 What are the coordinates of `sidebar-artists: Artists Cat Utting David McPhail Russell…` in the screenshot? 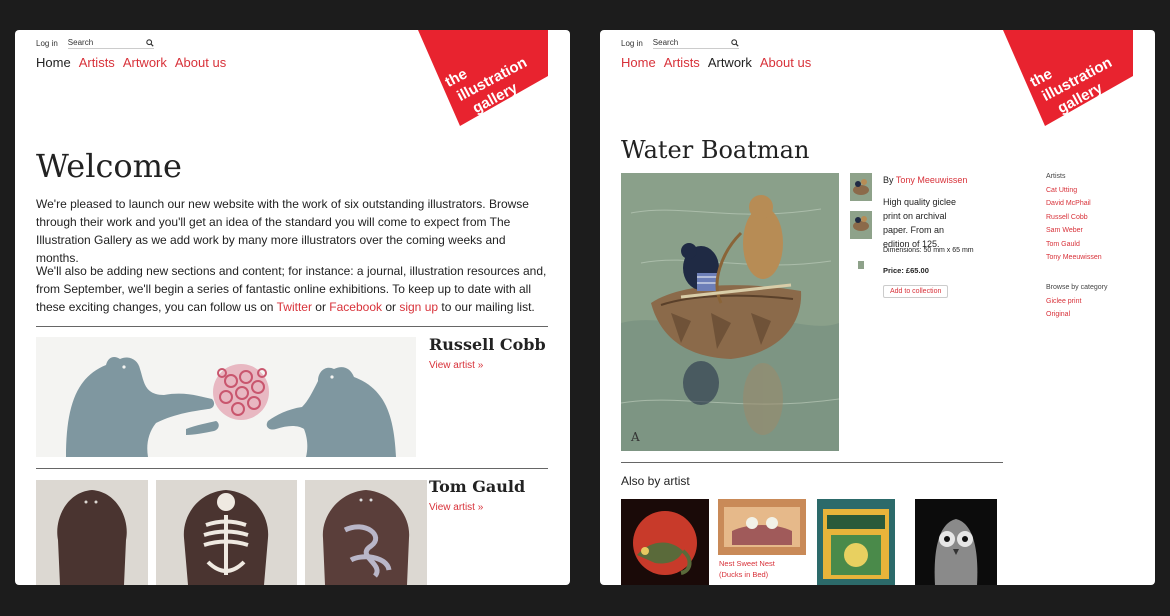 It's located at (1074, 217).